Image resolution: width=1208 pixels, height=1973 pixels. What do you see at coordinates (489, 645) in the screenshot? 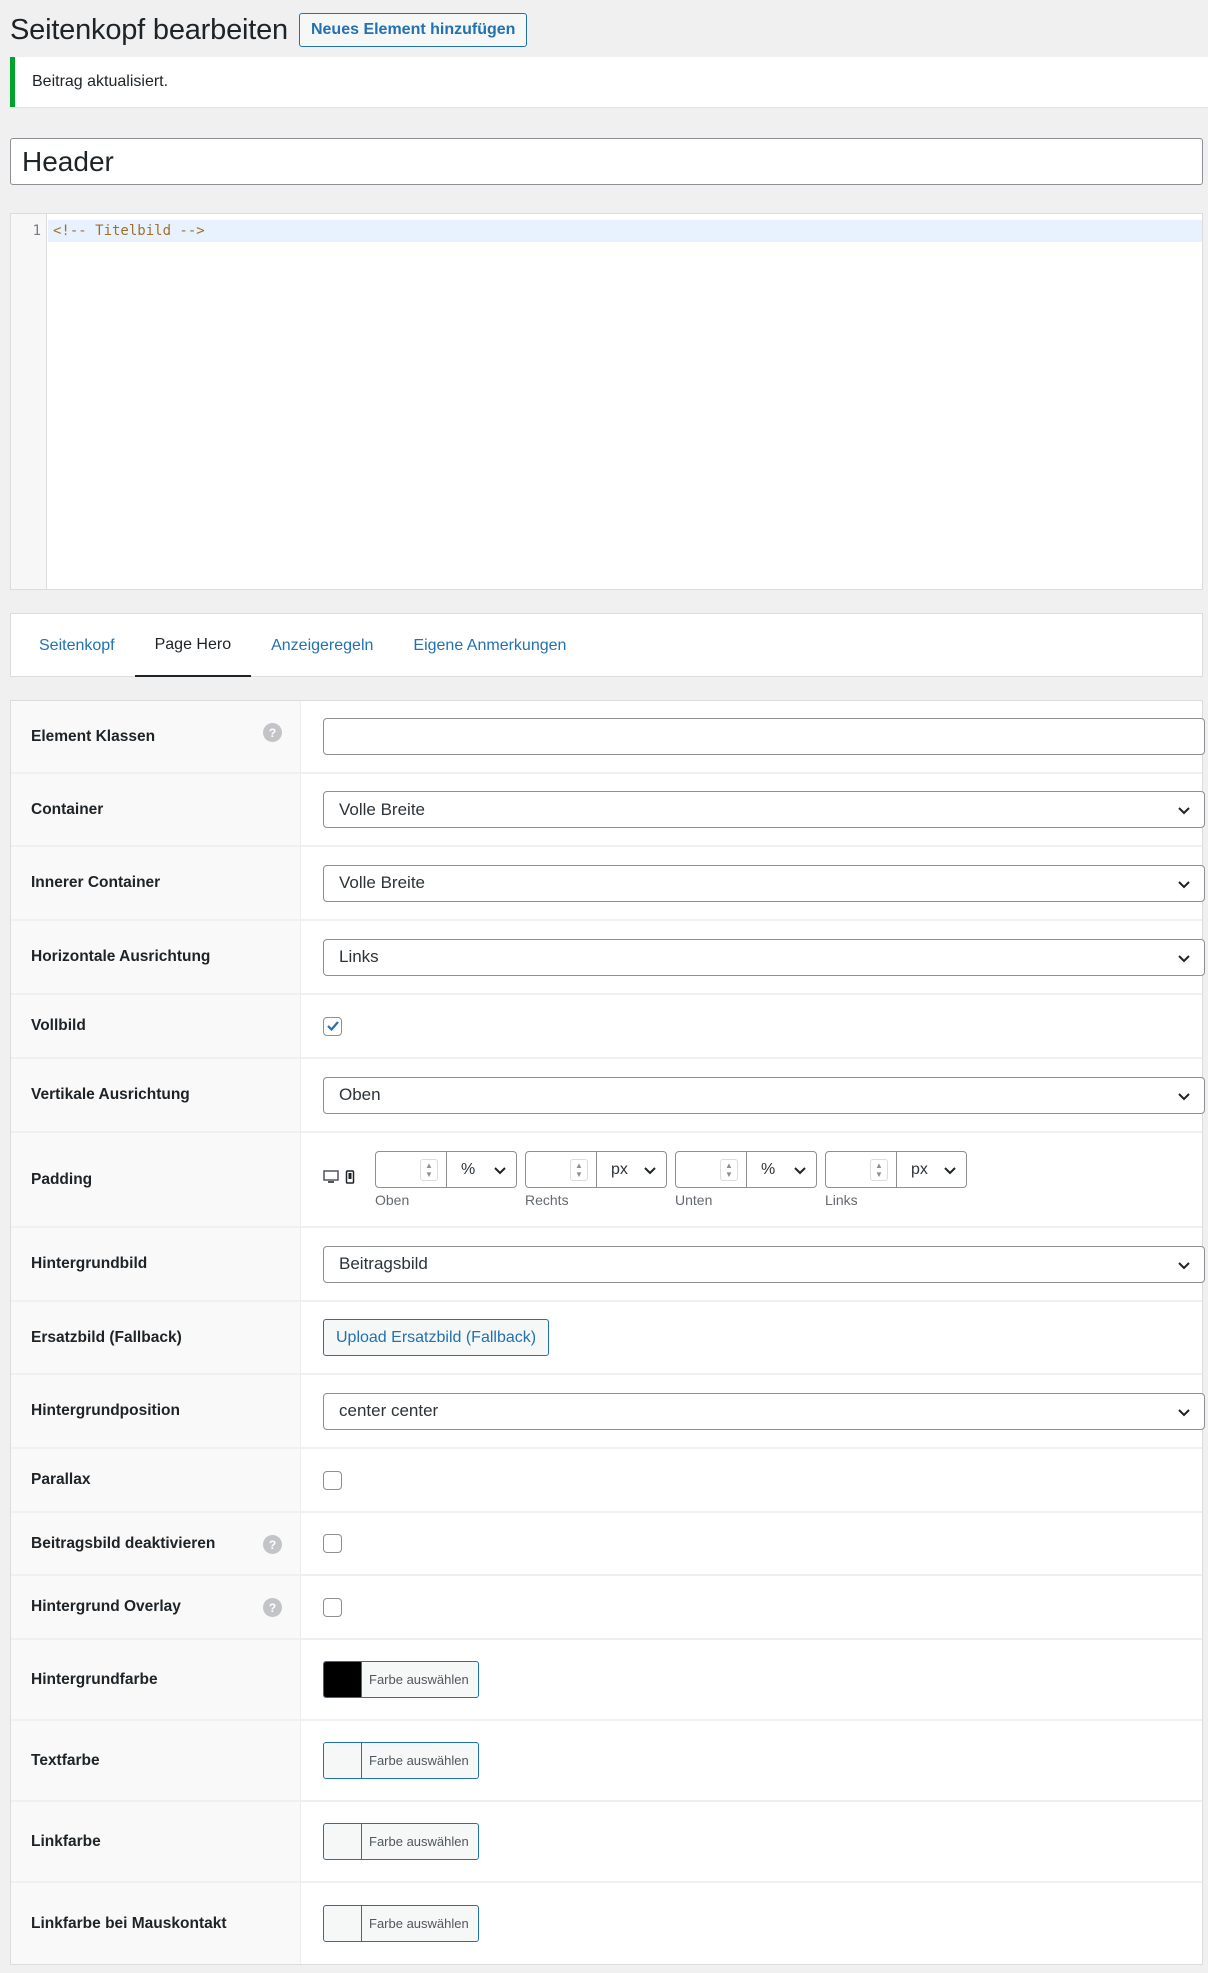
I see `tab-eigene-anmerkungen: Eigene Anmerkungen` at bounding box center [489, 645].